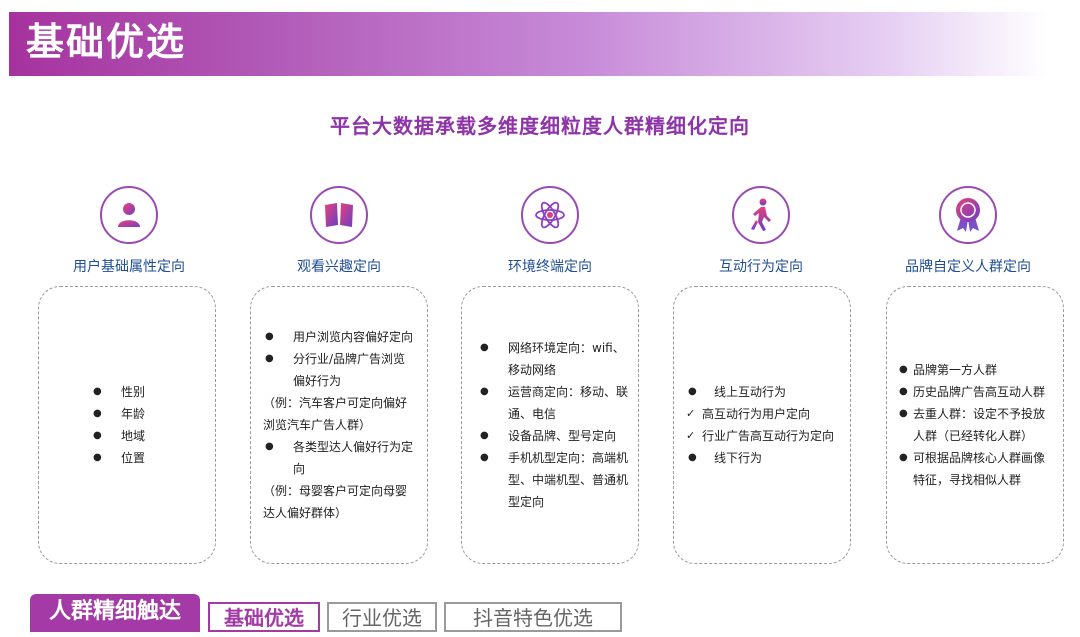 This screenshot has width=1080, height=637. I want to click on list-item-note: （例：母婴客户可定向母婴达人偏好群体）, so click(335, 502).